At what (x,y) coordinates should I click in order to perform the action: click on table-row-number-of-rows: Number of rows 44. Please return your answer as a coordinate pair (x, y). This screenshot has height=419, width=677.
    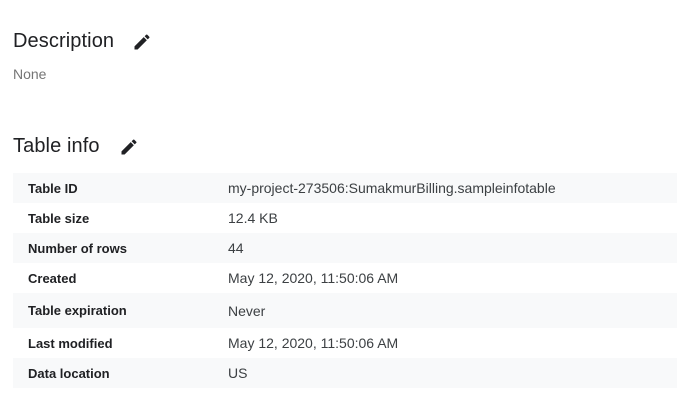
    Looking at the image, I should click on (345, 248).